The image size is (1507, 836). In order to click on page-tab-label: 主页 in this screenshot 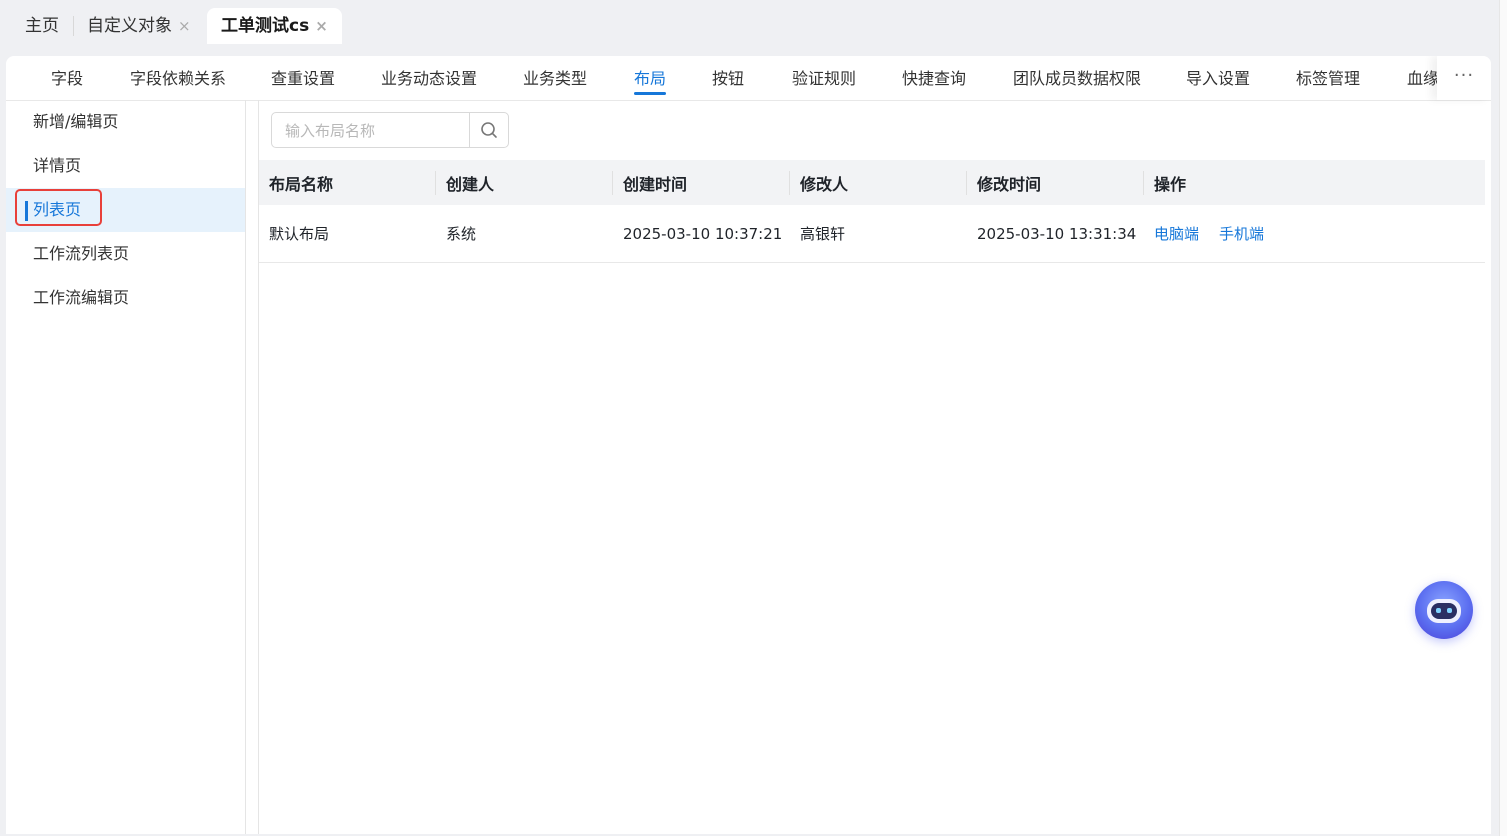, I will do `click(42, 26)`.